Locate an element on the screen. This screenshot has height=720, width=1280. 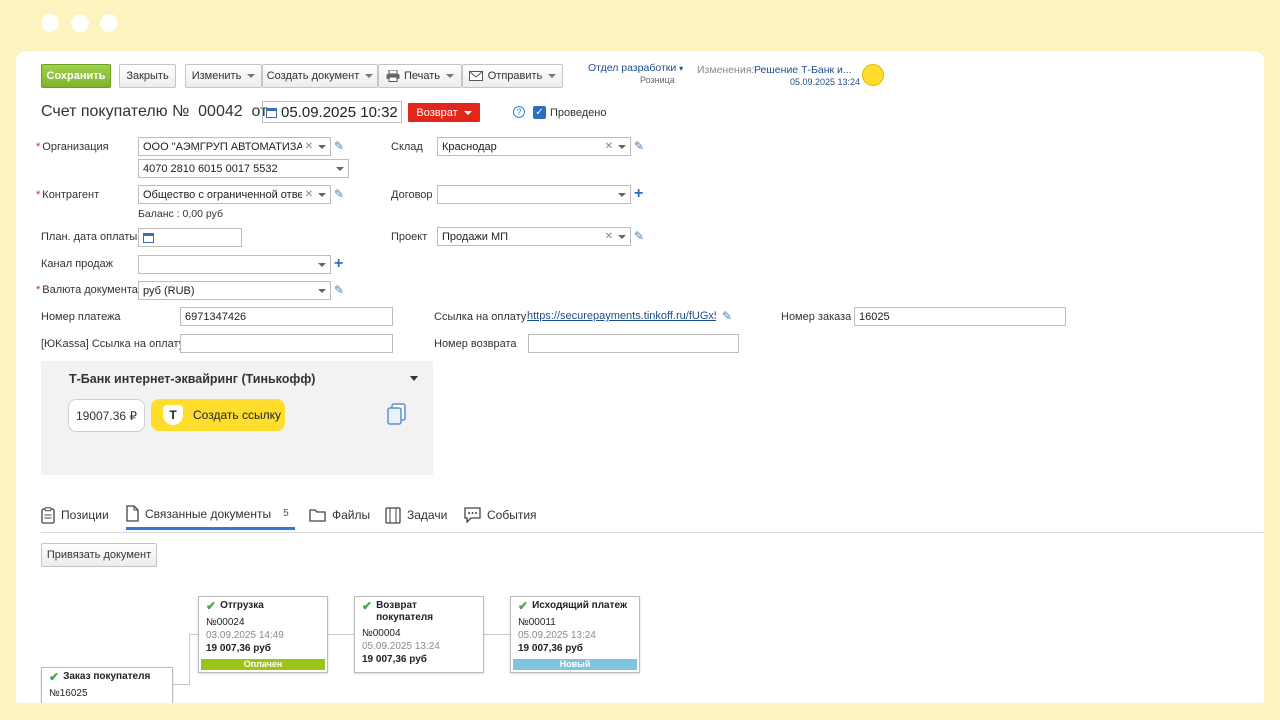
channel-field is located at coordinates (234, 264).